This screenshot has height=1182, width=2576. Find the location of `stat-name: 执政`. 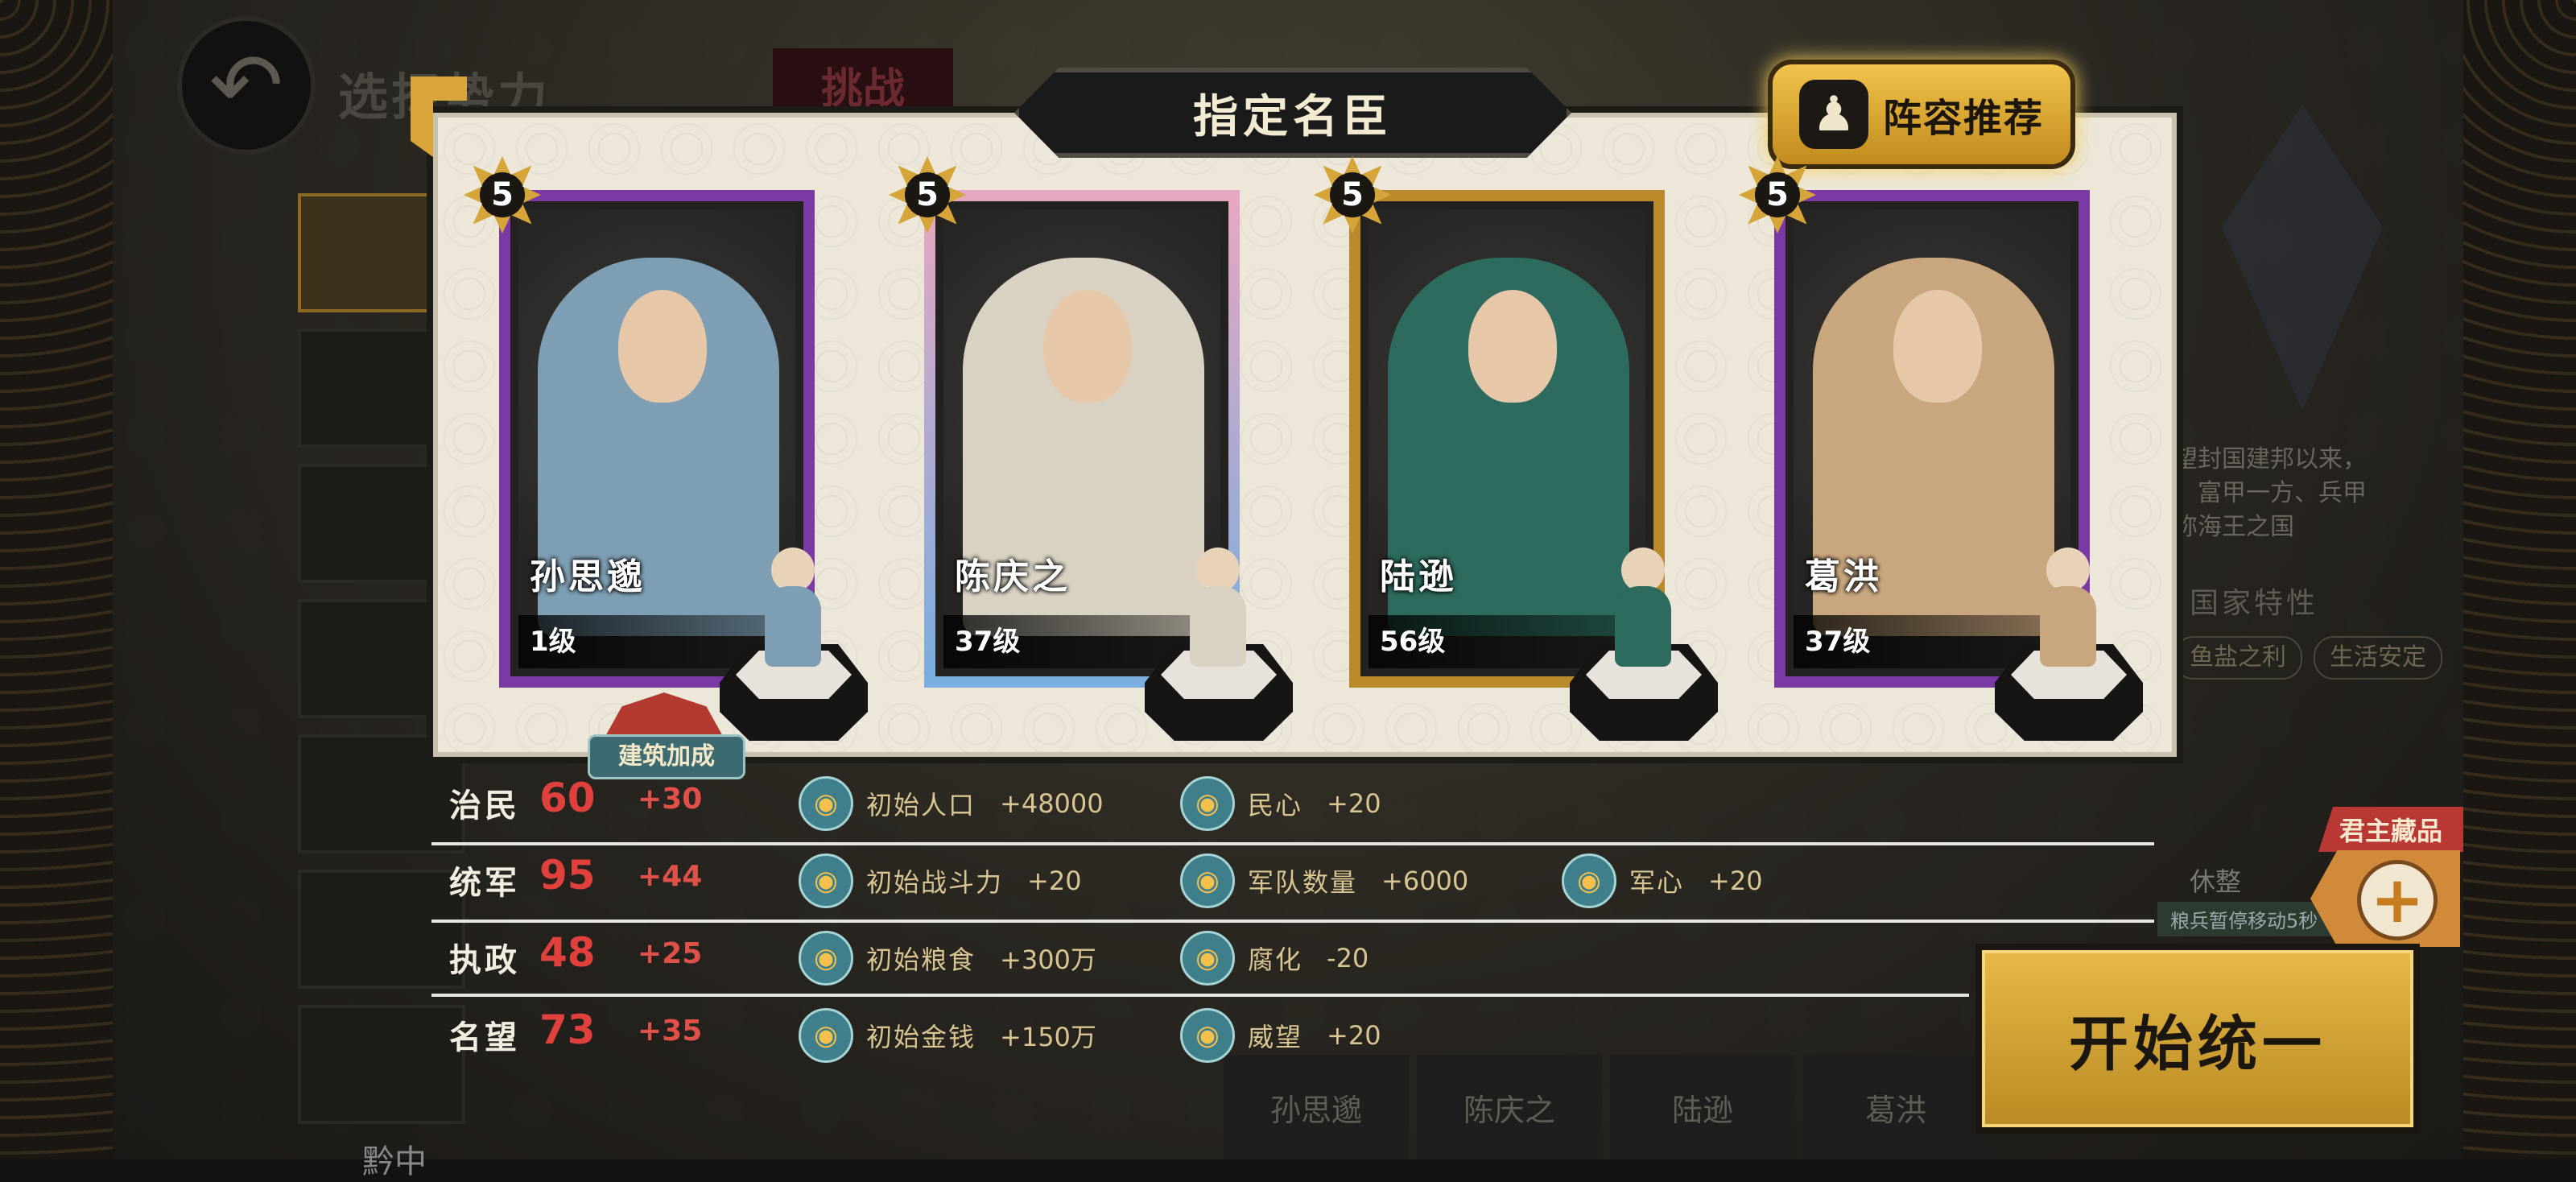

stat-name: 执政 is located at coordinates (484, 960).